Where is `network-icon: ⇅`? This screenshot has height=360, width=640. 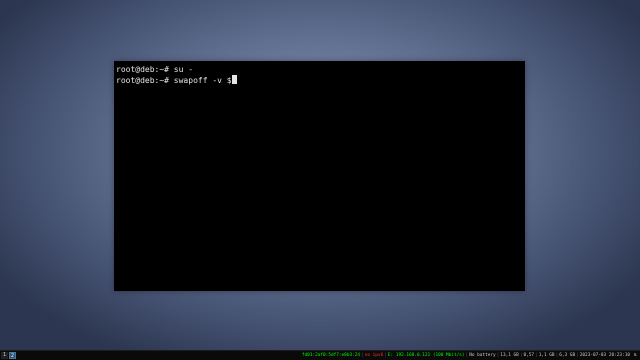 network-icon: ⇅ is located at coordinates (635, 355).